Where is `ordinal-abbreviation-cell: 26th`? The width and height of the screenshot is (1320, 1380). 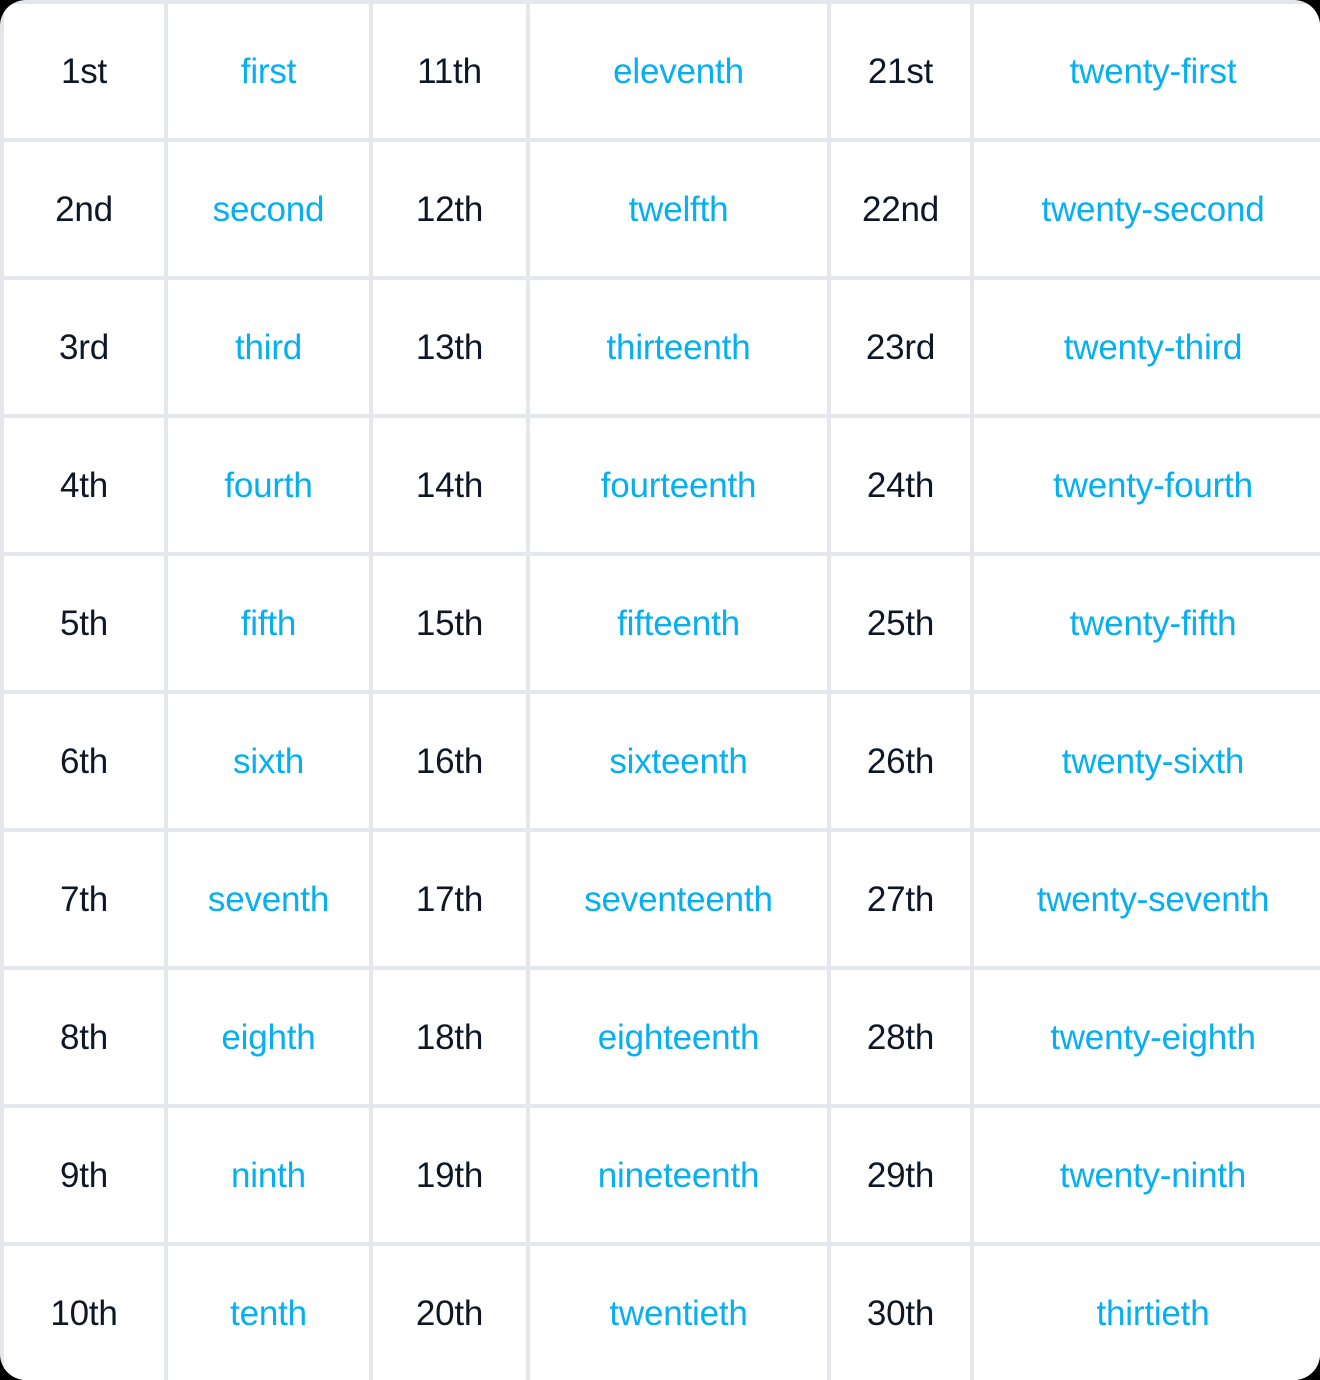
ordinal-abbreviation-cell: 26th is located at coordinates (900, 761).